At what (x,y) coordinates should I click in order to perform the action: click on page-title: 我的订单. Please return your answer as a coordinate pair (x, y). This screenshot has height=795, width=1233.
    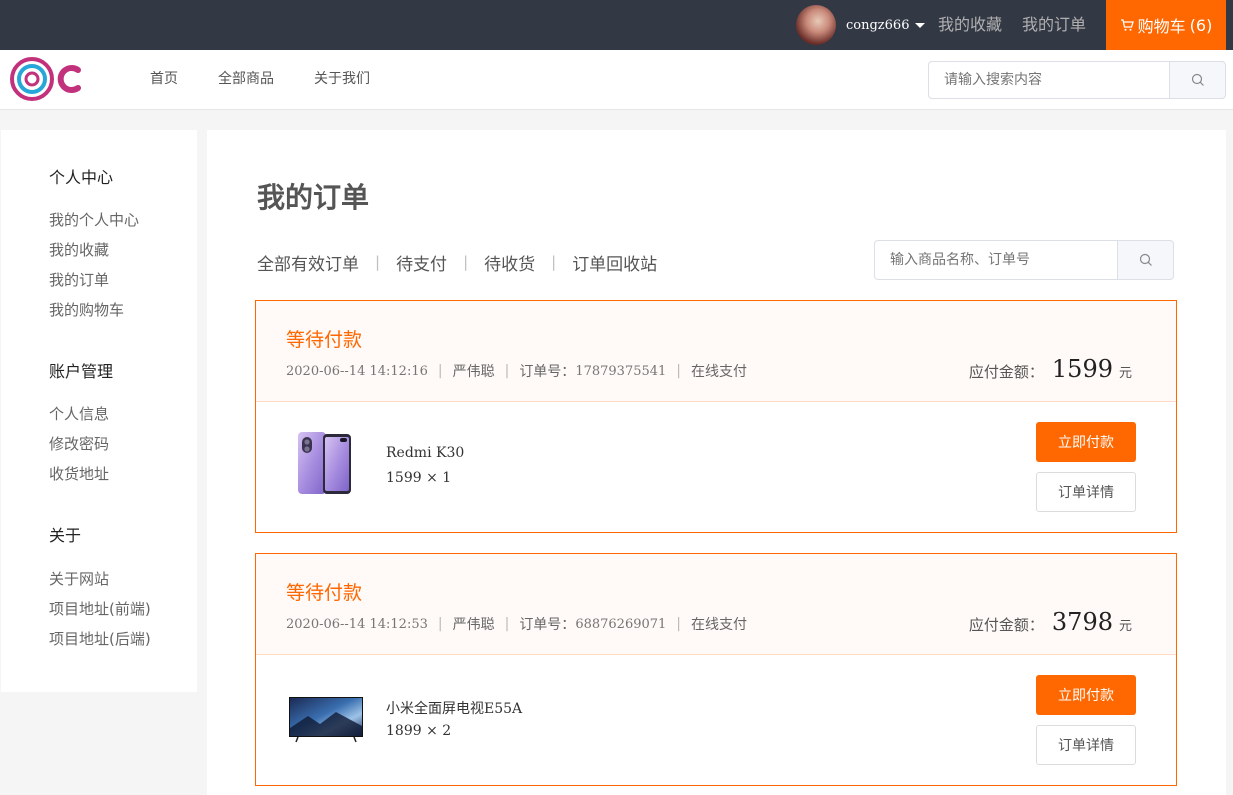
    Looking at the image, I should click on (313, 197).